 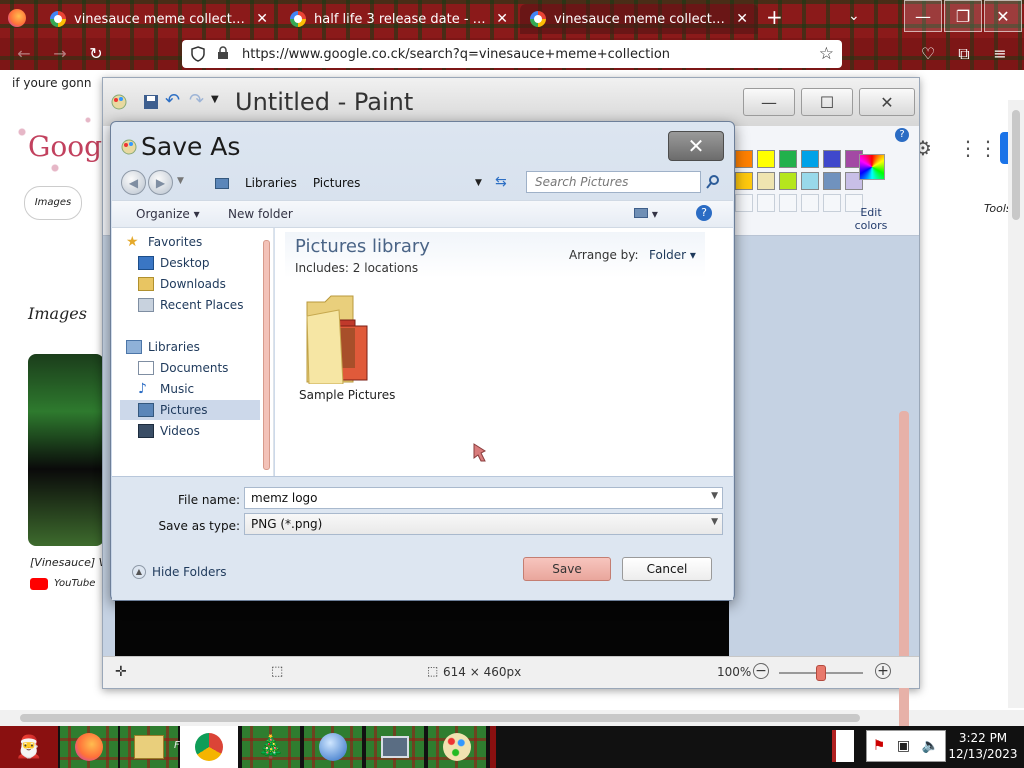 I want to click on edit-colors-icon, so click(x=872, y=167).